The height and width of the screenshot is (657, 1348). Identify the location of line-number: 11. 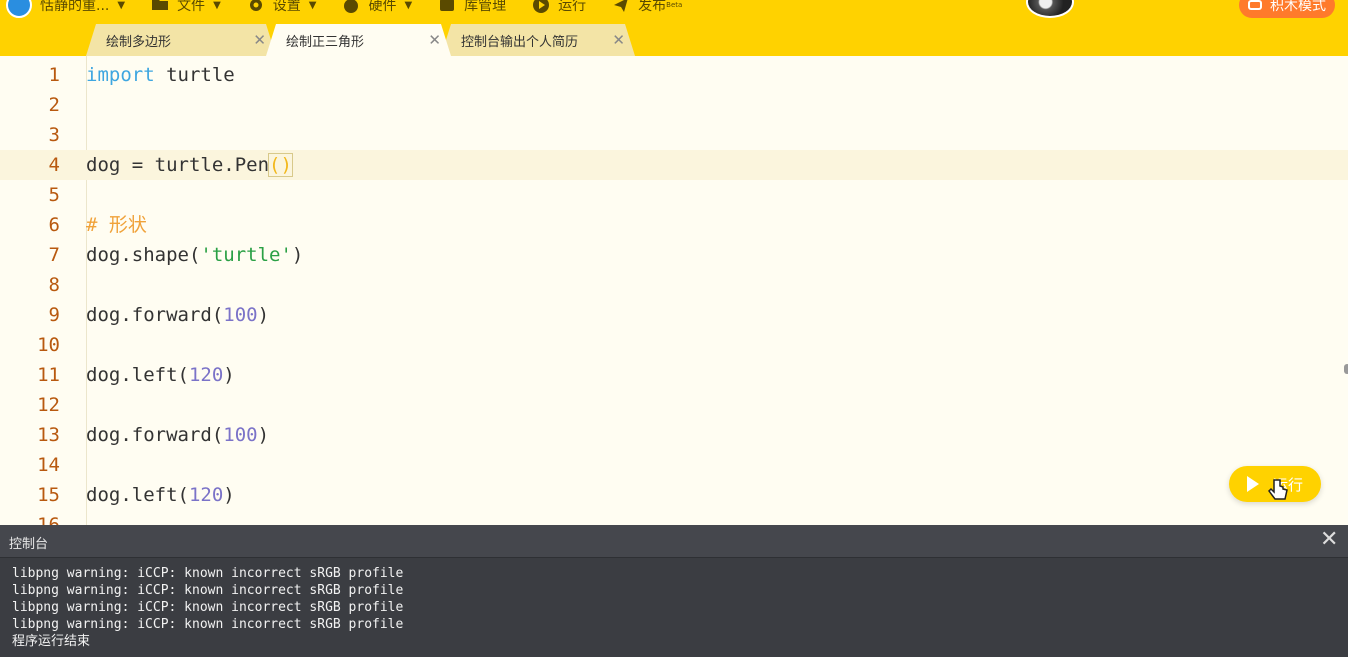
(48, 375).